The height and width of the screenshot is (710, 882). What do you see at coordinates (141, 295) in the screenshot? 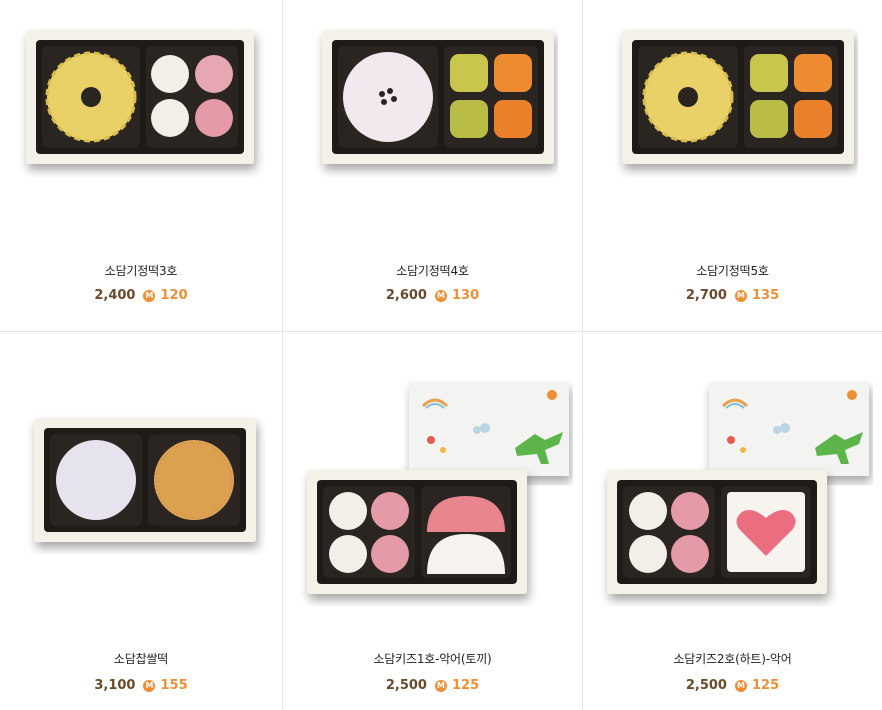
I see `product-price-row: 2,400 M 120` at bounding box center [141, 295].